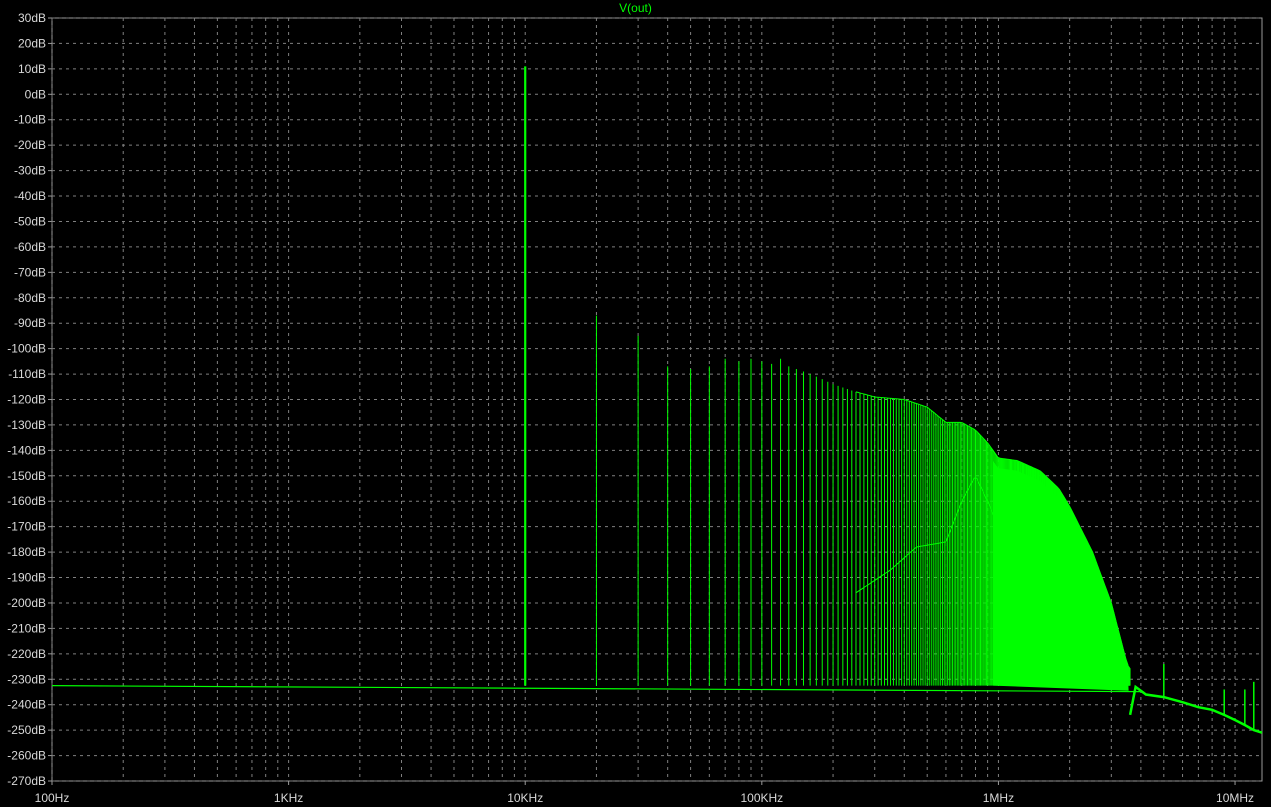 The image size is (1271, 807). Describe the element at coordinates (27, 374) in the screenshot. I see `y-tick-label: -110dB` at that location.